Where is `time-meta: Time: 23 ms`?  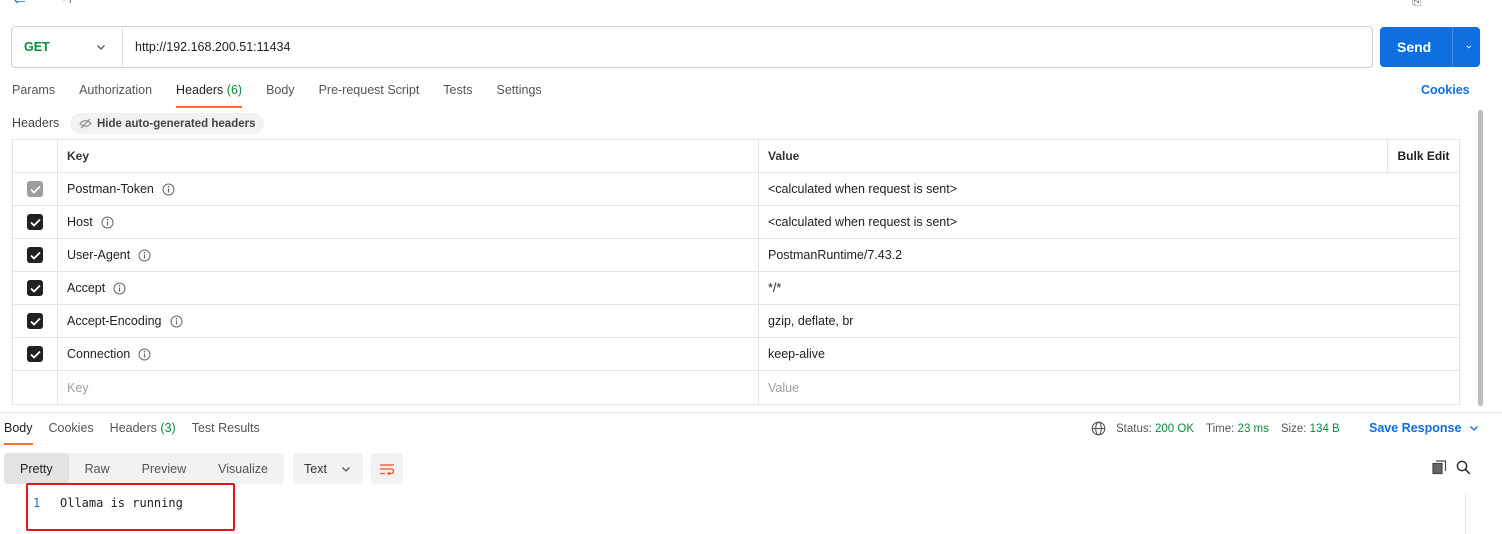 time-meta: Time: 23 ms is located at coordinates (1237, 429).